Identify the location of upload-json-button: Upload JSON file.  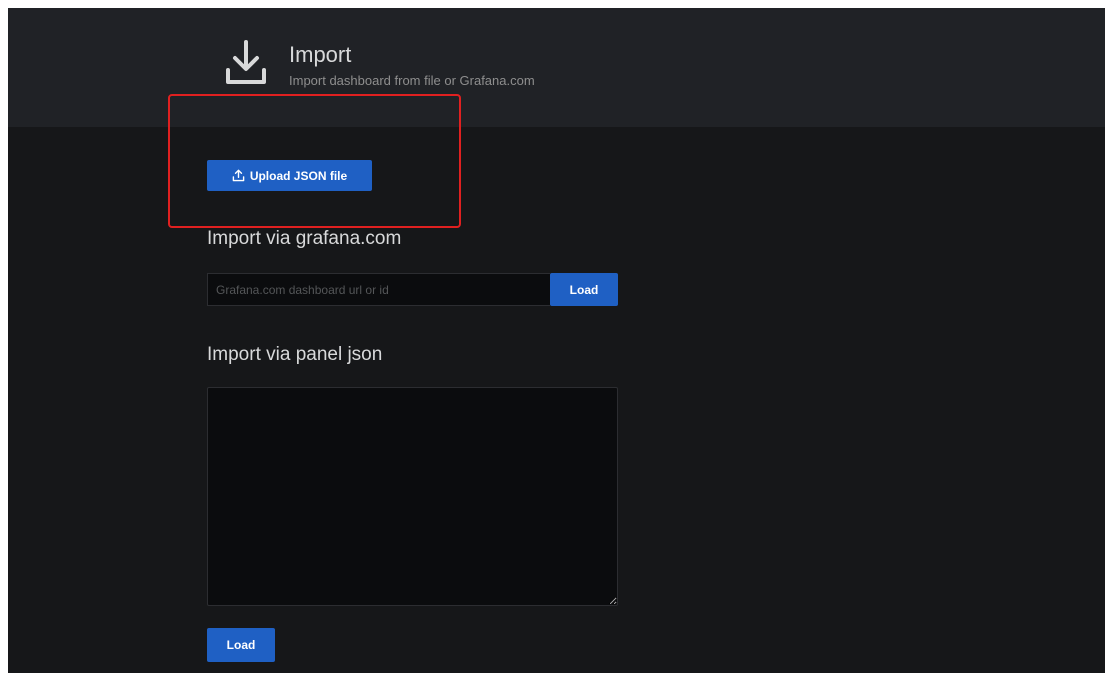
(289, 175).